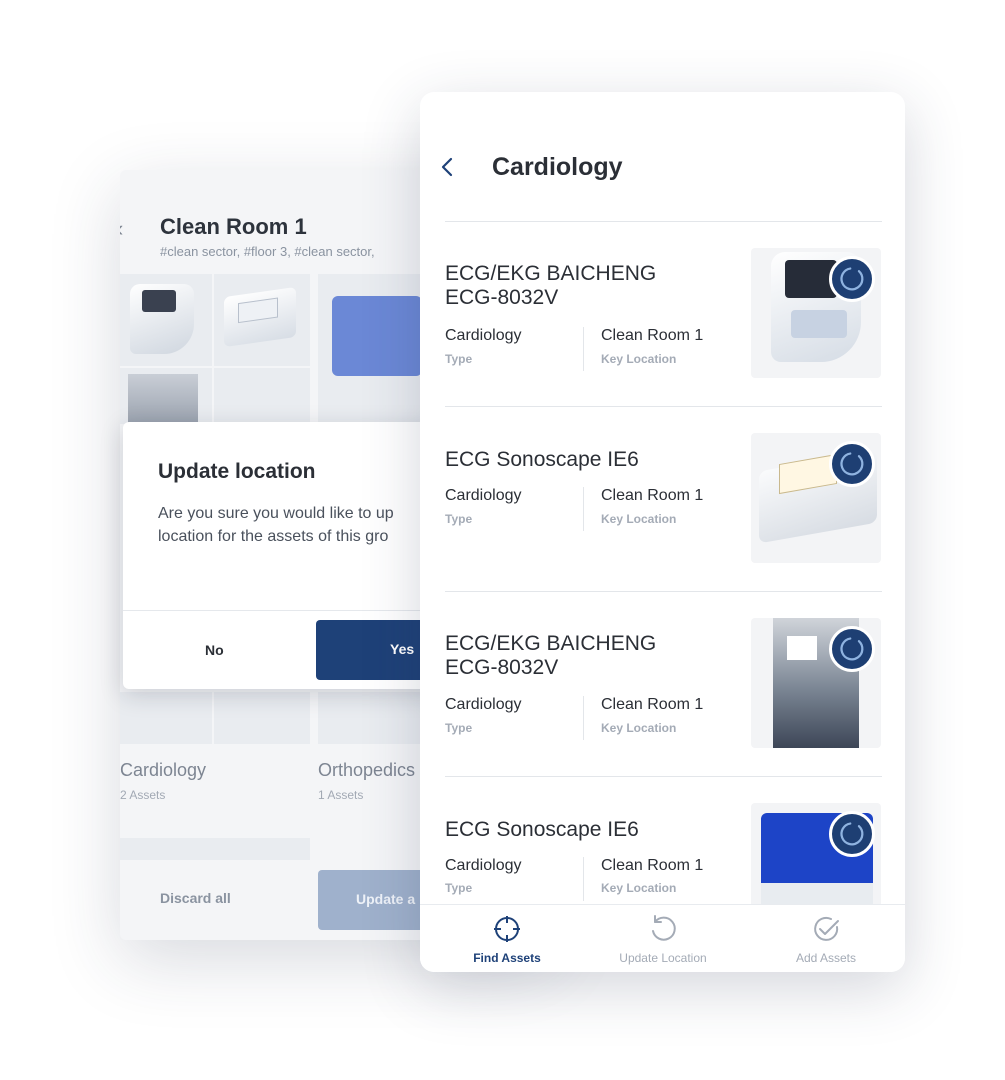 The image size is (1005, 1080). Describe the element at coordinates (273, 536) in the screenshot. I see `dialog-message-line: location for the assets of this gro` at that location.